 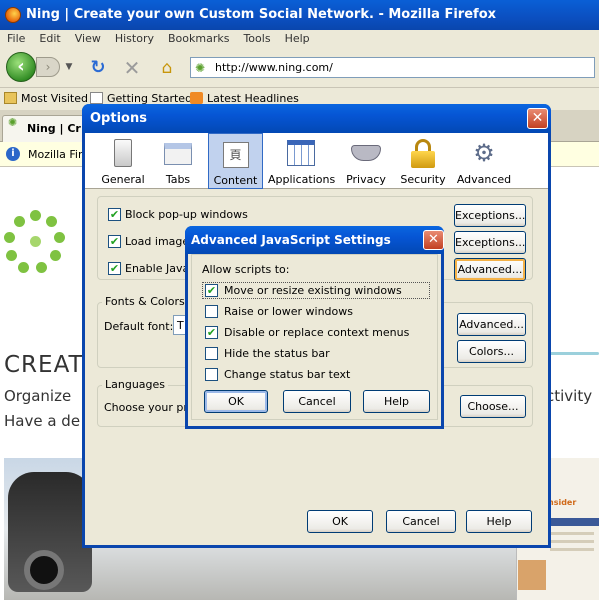 What do you see at coordinates (396, 401) in the screenshot?
I see `advanced-js-help-button: Help` at bounding box center [396, 401].